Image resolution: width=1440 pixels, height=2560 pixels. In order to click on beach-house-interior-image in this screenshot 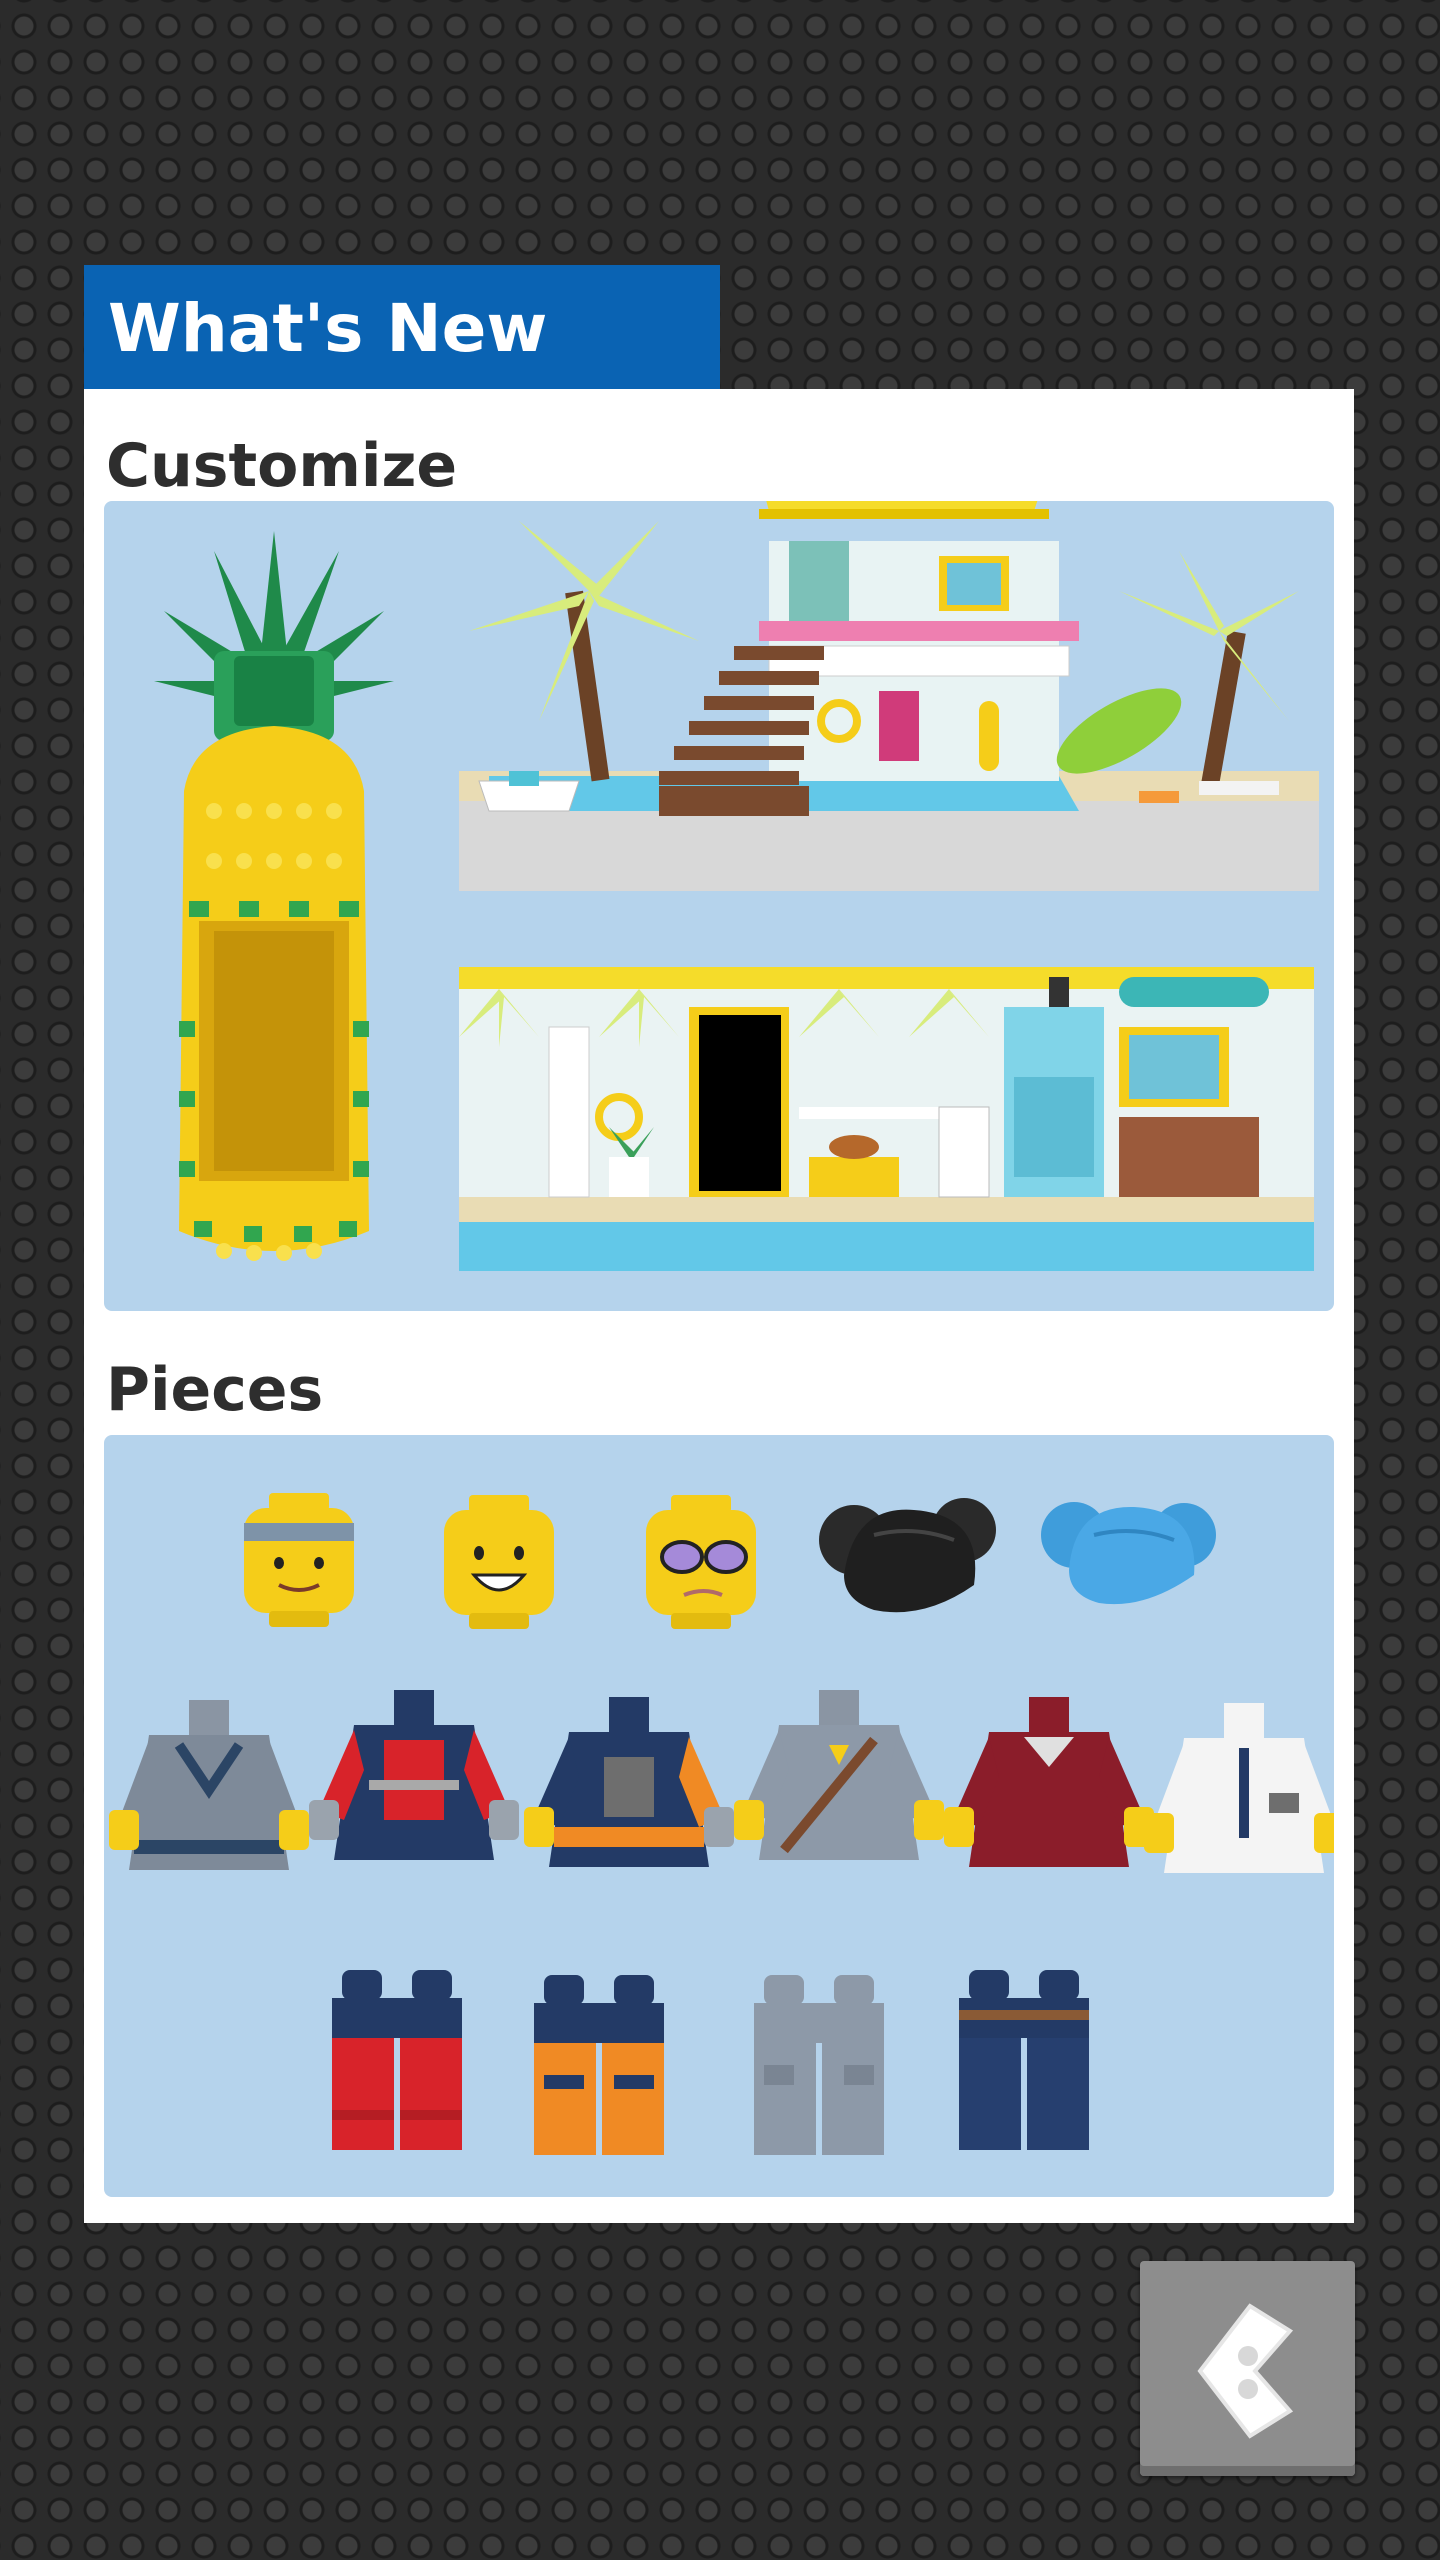, I will do `click(886, 1119)`.